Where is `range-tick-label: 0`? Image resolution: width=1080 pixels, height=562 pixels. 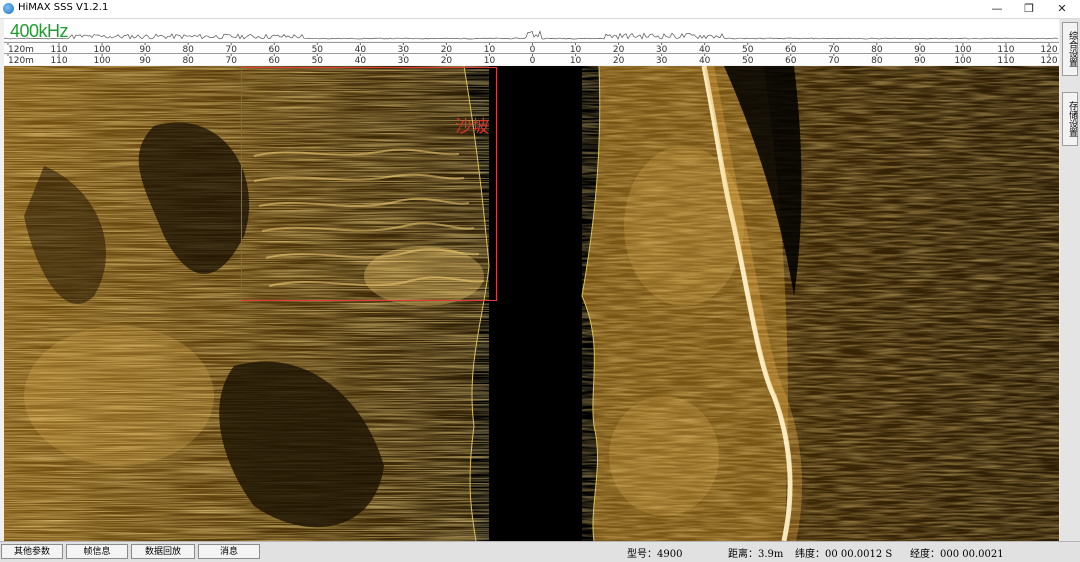 range-tick-label: 0 is located at coordinates (533, 60).